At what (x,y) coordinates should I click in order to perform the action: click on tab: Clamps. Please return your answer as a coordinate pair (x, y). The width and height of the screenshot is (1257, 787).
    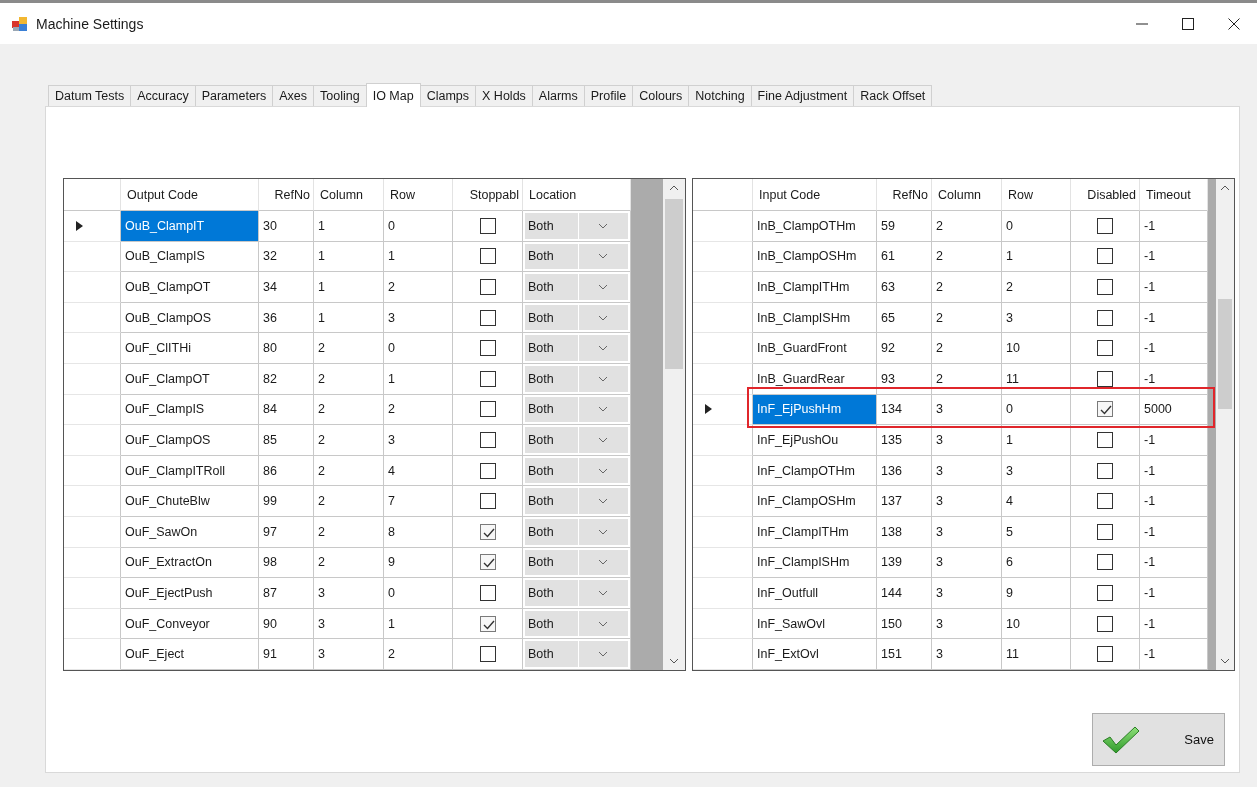
    Looking at the image, I should click on (448, 95).